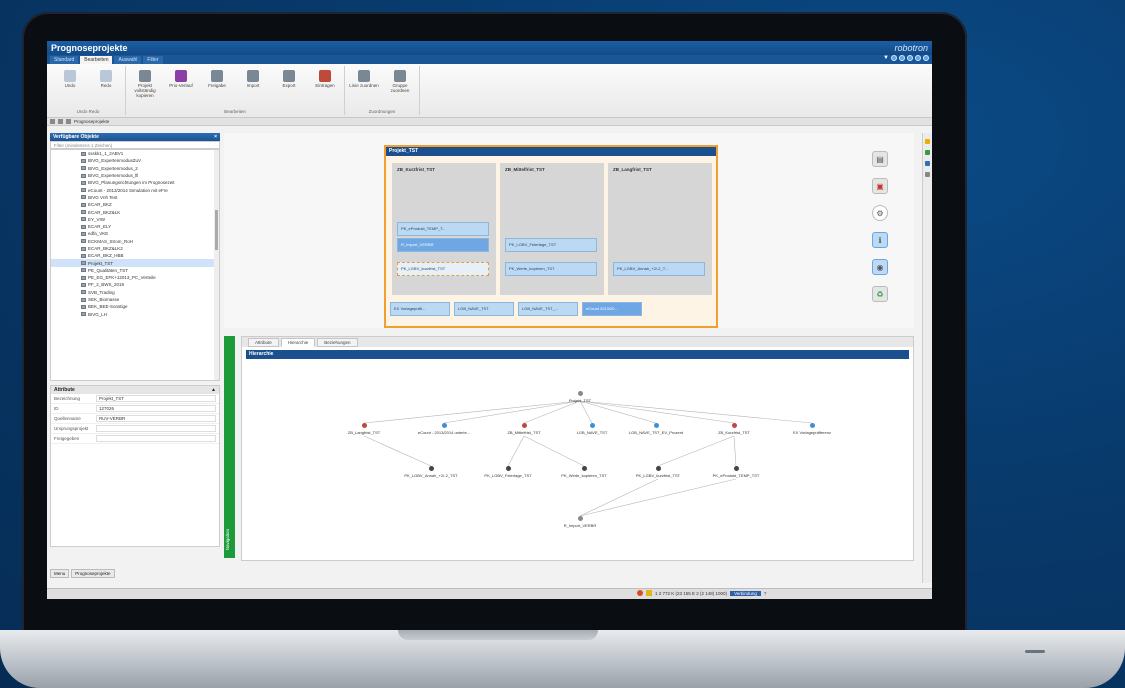  I want to click on tree-item: BIVG_Expertenmodus_2, so click(135, 168).